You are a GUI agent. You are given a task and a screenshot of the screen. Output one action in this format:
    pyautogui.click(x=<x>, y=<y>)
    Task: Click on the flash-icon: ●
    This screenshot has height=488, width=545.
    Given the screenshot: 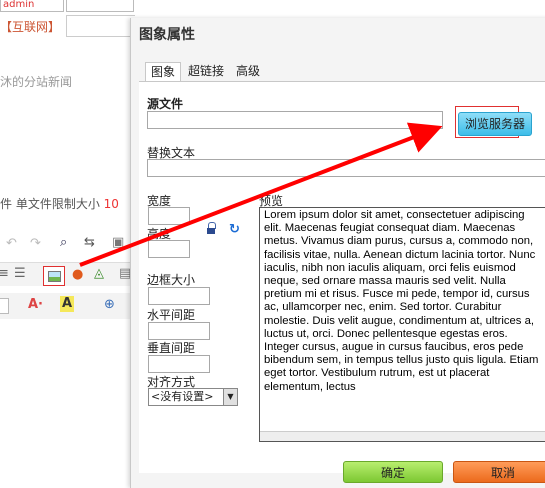 What is the action you would take?
    pyautogui.click(x=77, y=275)
    